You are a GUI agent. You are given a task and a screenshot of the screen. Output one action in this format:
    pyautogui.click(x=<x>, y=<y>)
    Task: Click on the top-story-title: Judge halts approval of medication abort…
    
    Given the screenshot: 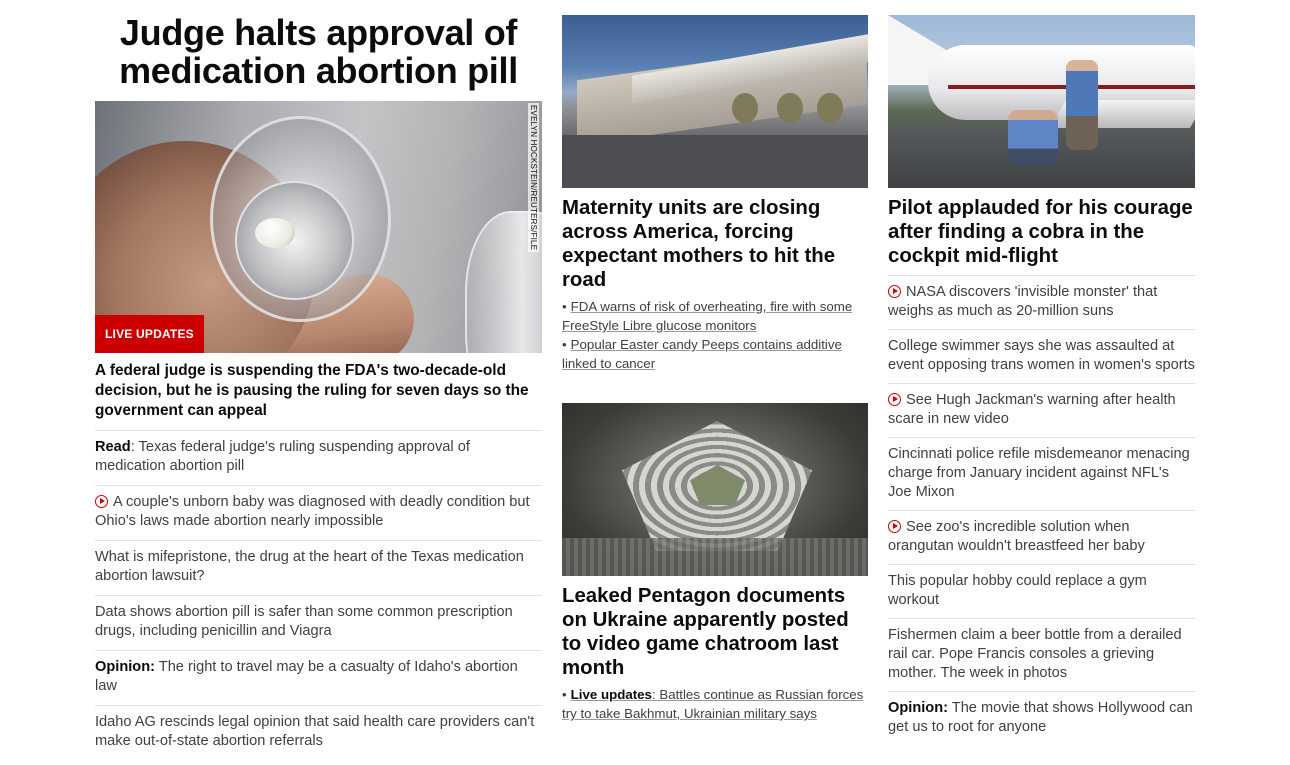 What is the action you would take?
    pyautogui.click(x=318, y=52)
    